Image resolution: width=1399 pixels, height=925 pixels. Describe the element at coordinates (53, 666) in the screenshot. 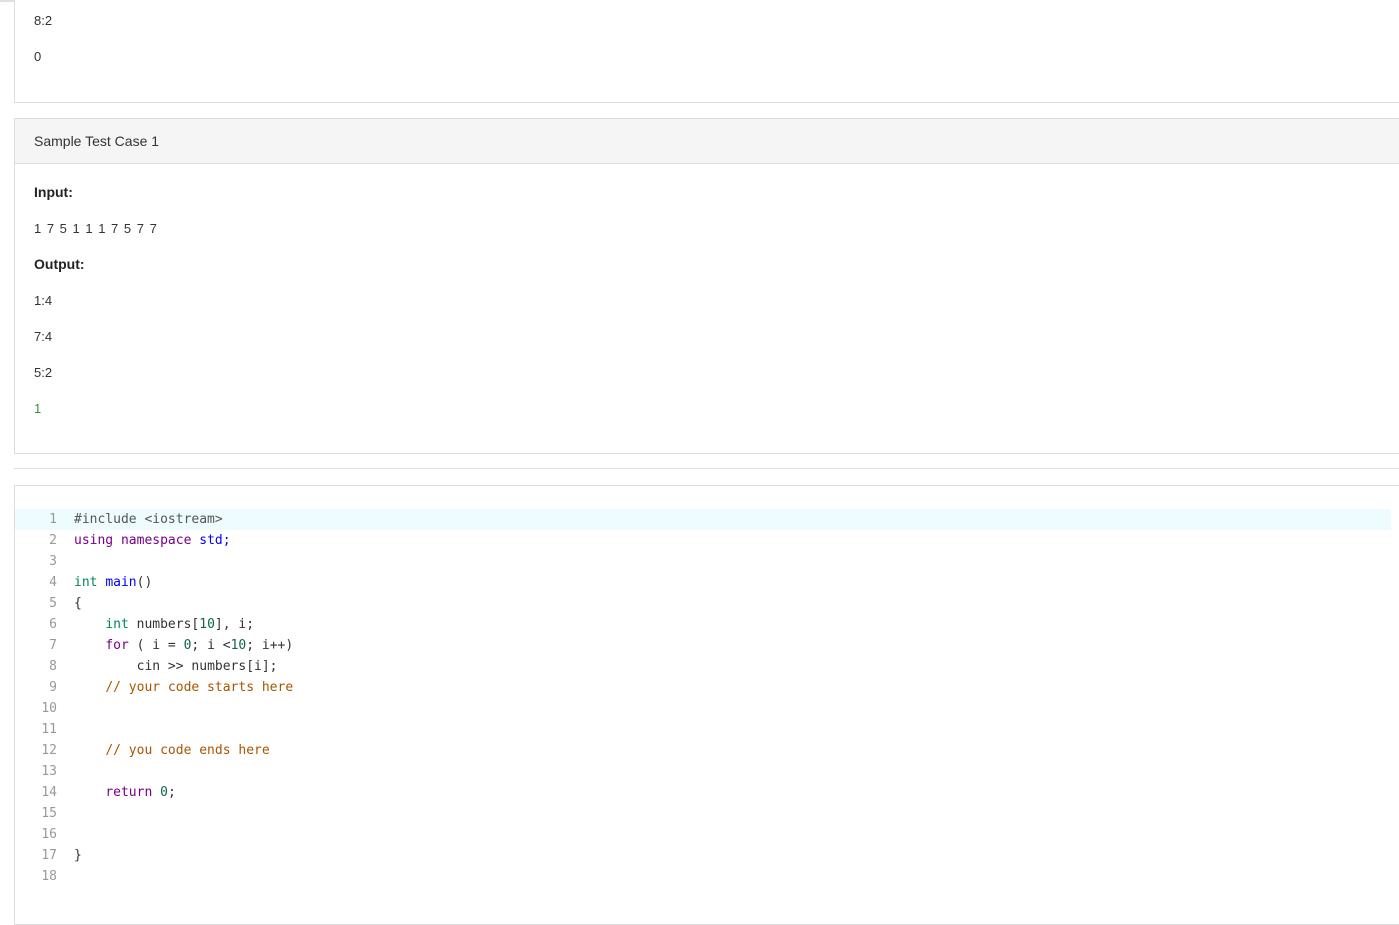

I see `line-number: 8` at that location.